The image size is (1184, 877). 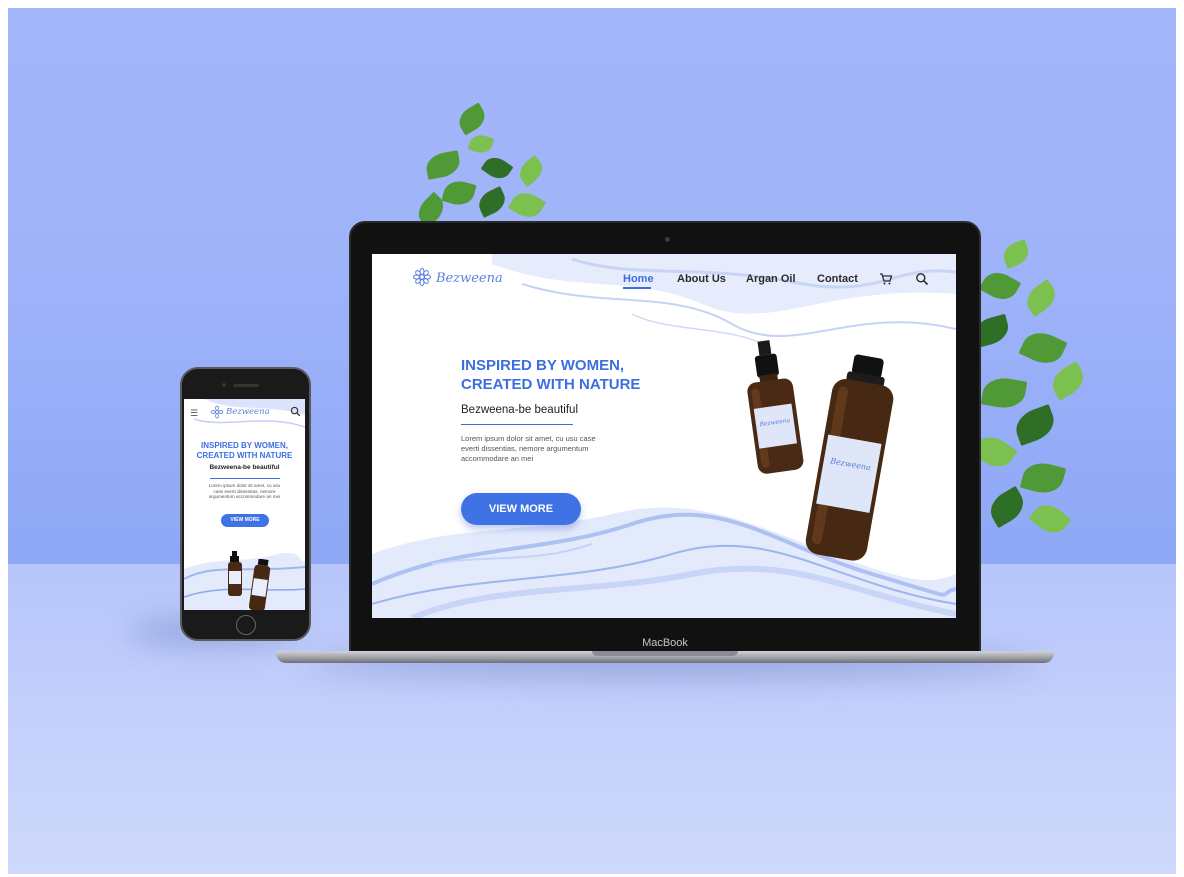 I want to click on hero-body-line-1: Lorem ipsum dolor sit amet, cu usu case, so click(x=528, y=438).